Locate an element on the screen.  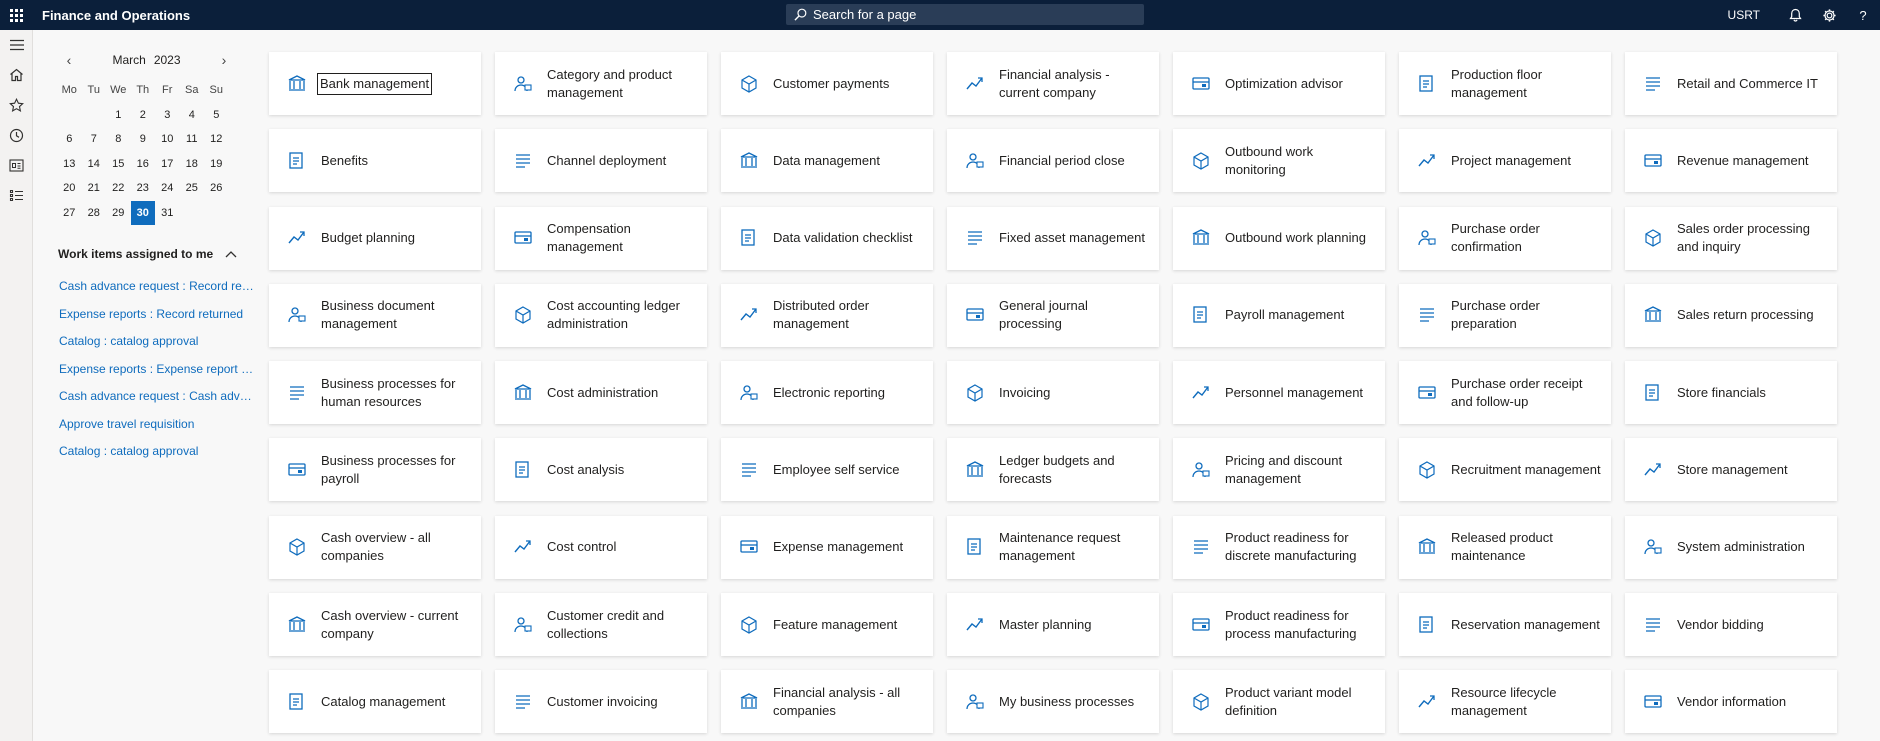
workspace-tile: Purchase order confirmation is located at coordinates (1505, 238).